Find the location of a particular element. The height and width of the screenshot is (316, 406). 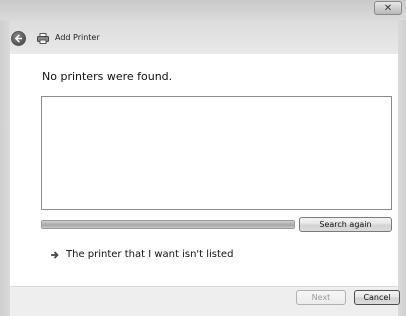

close-button: ✕ is located at coordinates (388, 8).